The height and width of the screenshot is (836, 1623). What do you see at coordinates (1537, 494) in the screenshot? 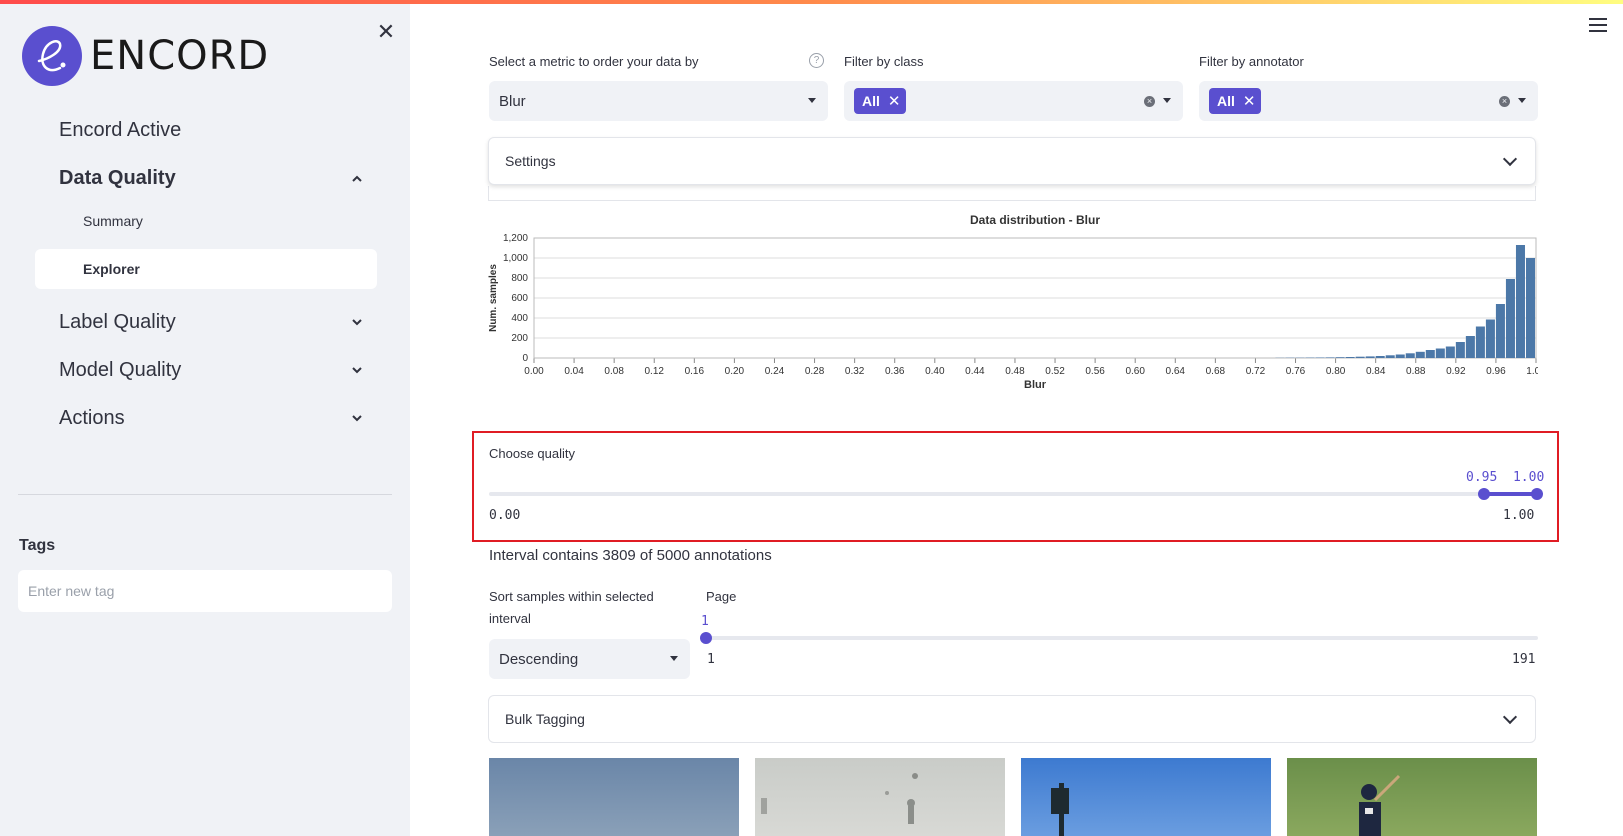
I see `quality-slider-high-handle` at bounding box center [1537, 494].